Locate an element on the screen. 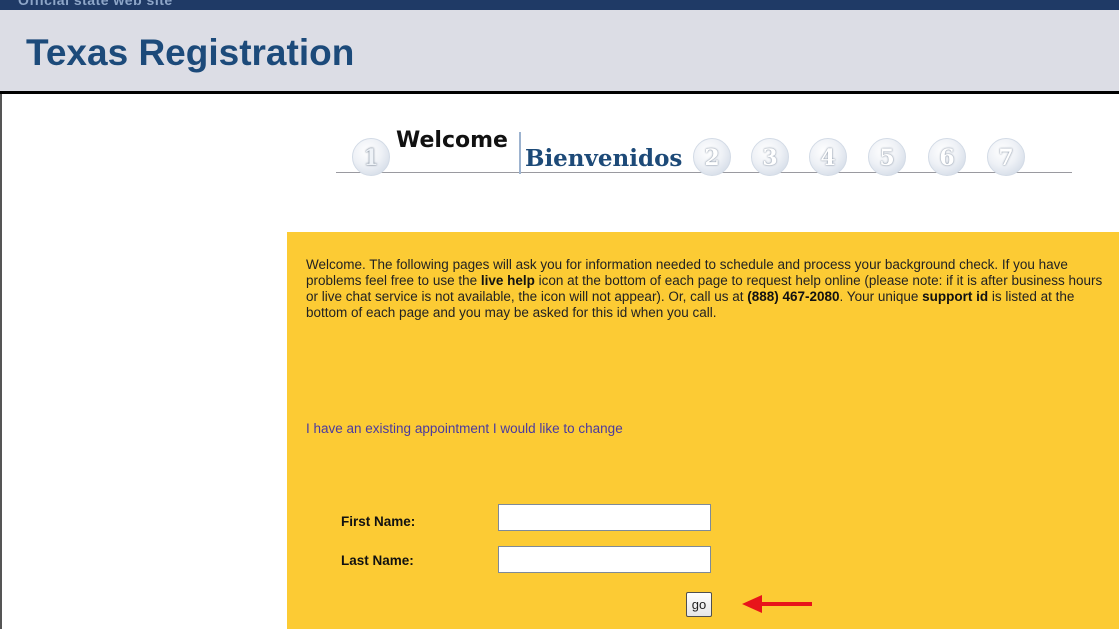 Image resolution: width=1119 pixels, height=629 pixels. support-phone: (888) 467-2080 is located at coordinates (793, 296).